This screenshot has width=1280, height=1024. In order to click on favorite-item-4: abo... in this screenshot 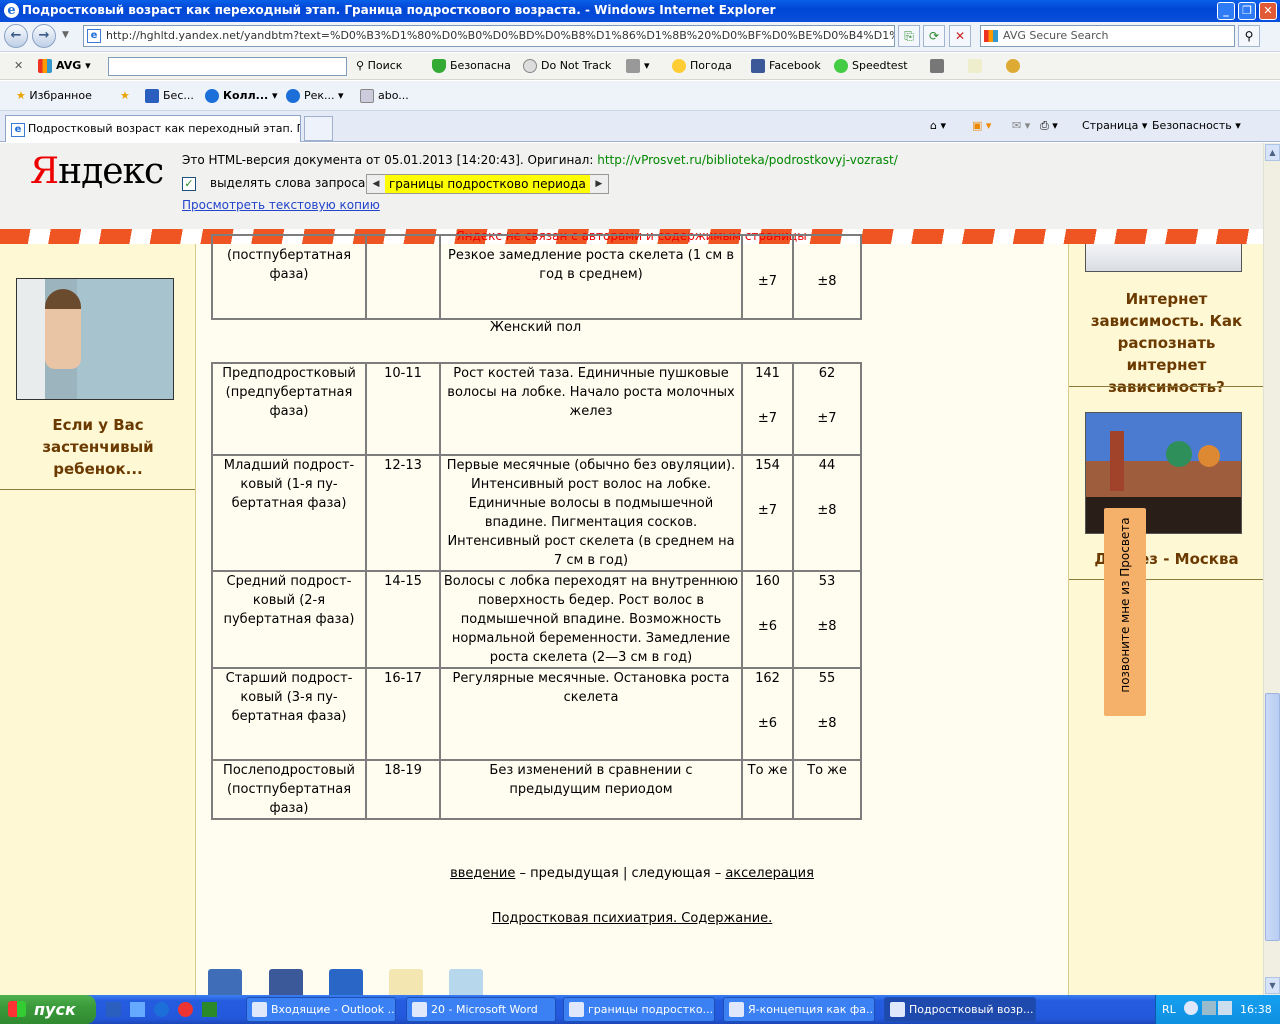, I will do `click(384, 96)`.